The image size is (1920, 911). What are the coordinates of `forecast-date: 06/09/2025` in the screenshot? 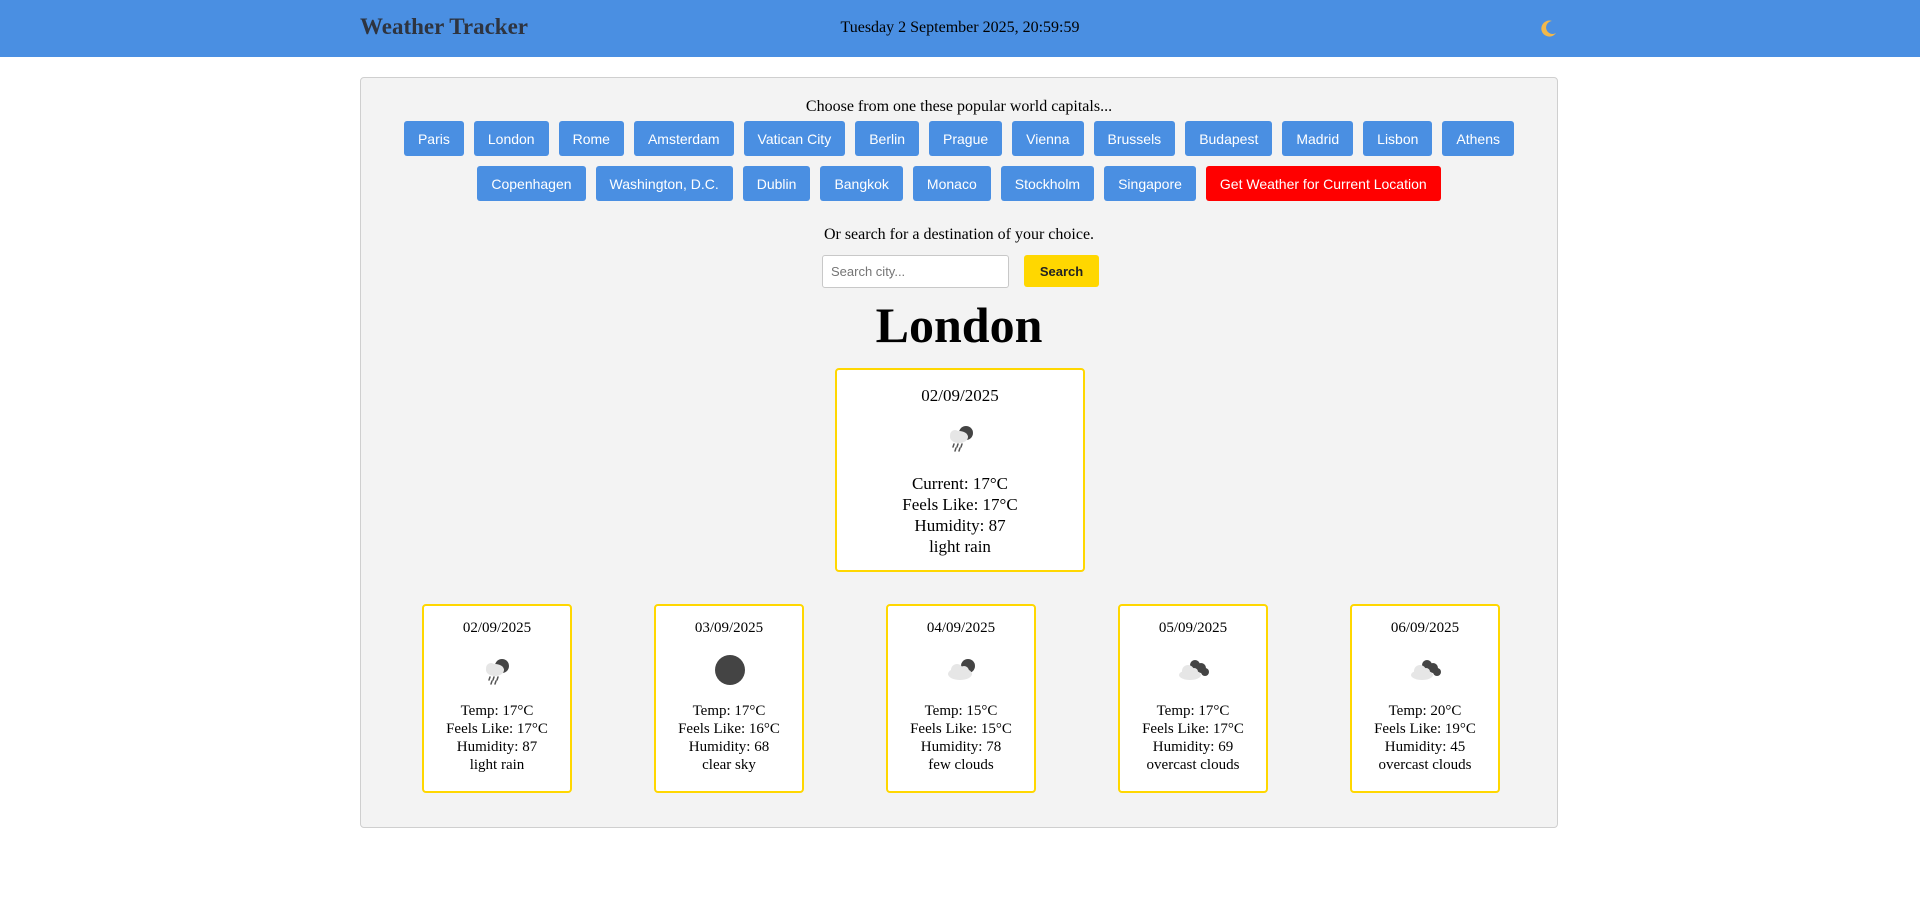 It's located at (1425, 628).